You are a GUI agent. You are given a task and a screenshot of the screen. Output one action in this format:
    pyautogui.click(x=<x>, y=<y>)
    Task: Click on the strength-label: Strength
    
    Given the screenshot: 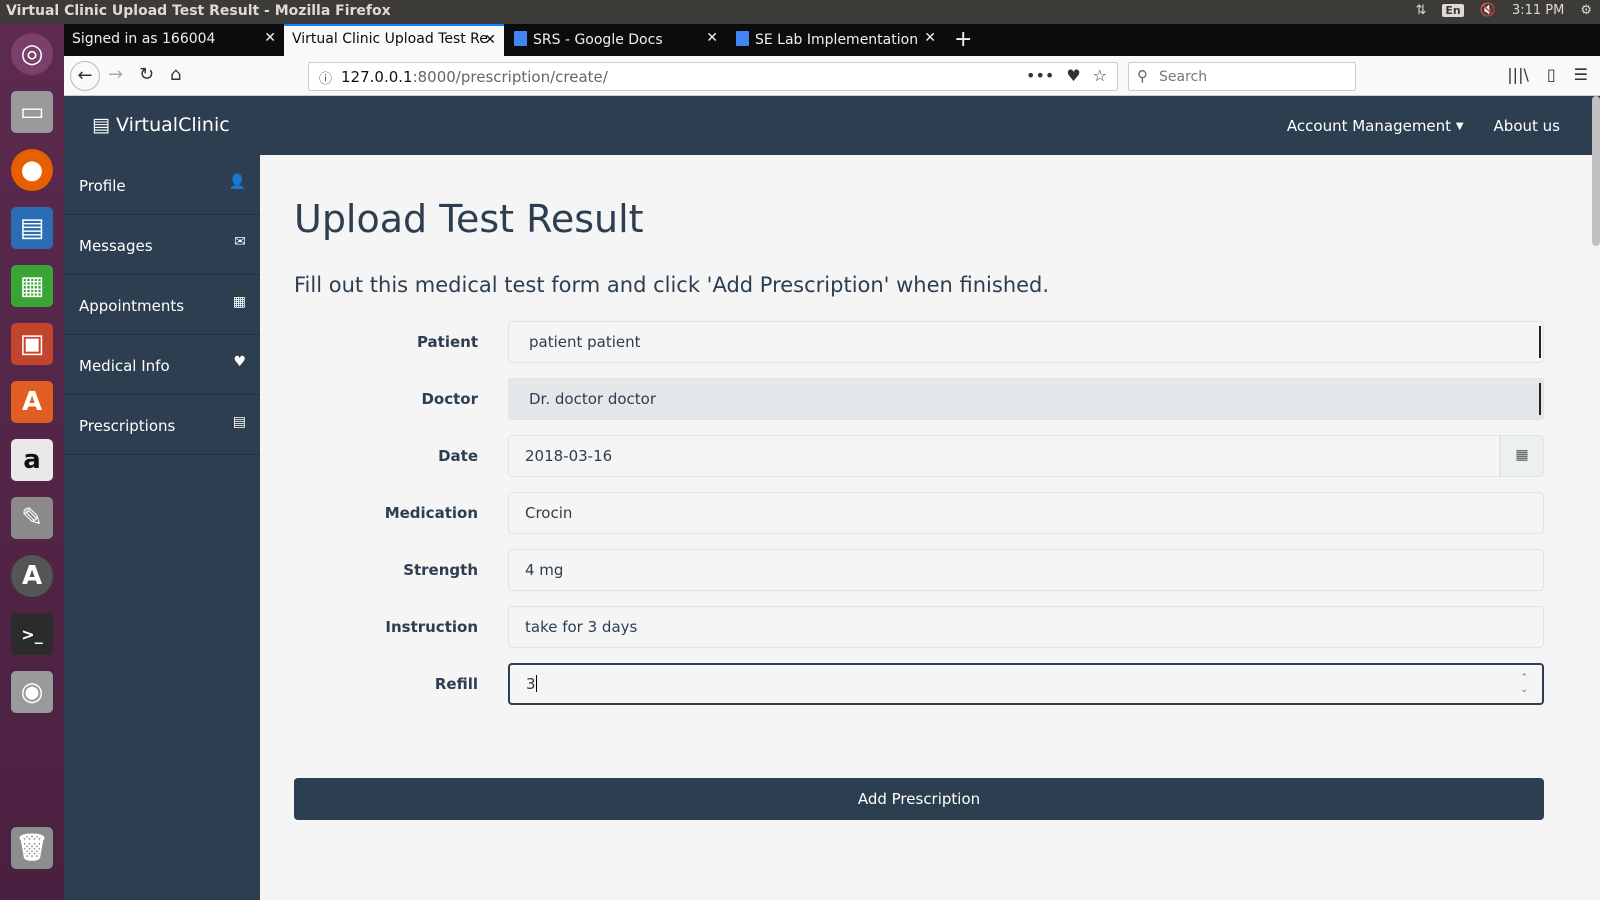 What is the action you would take?
    pyautogui.click(x=440, y=570)
    